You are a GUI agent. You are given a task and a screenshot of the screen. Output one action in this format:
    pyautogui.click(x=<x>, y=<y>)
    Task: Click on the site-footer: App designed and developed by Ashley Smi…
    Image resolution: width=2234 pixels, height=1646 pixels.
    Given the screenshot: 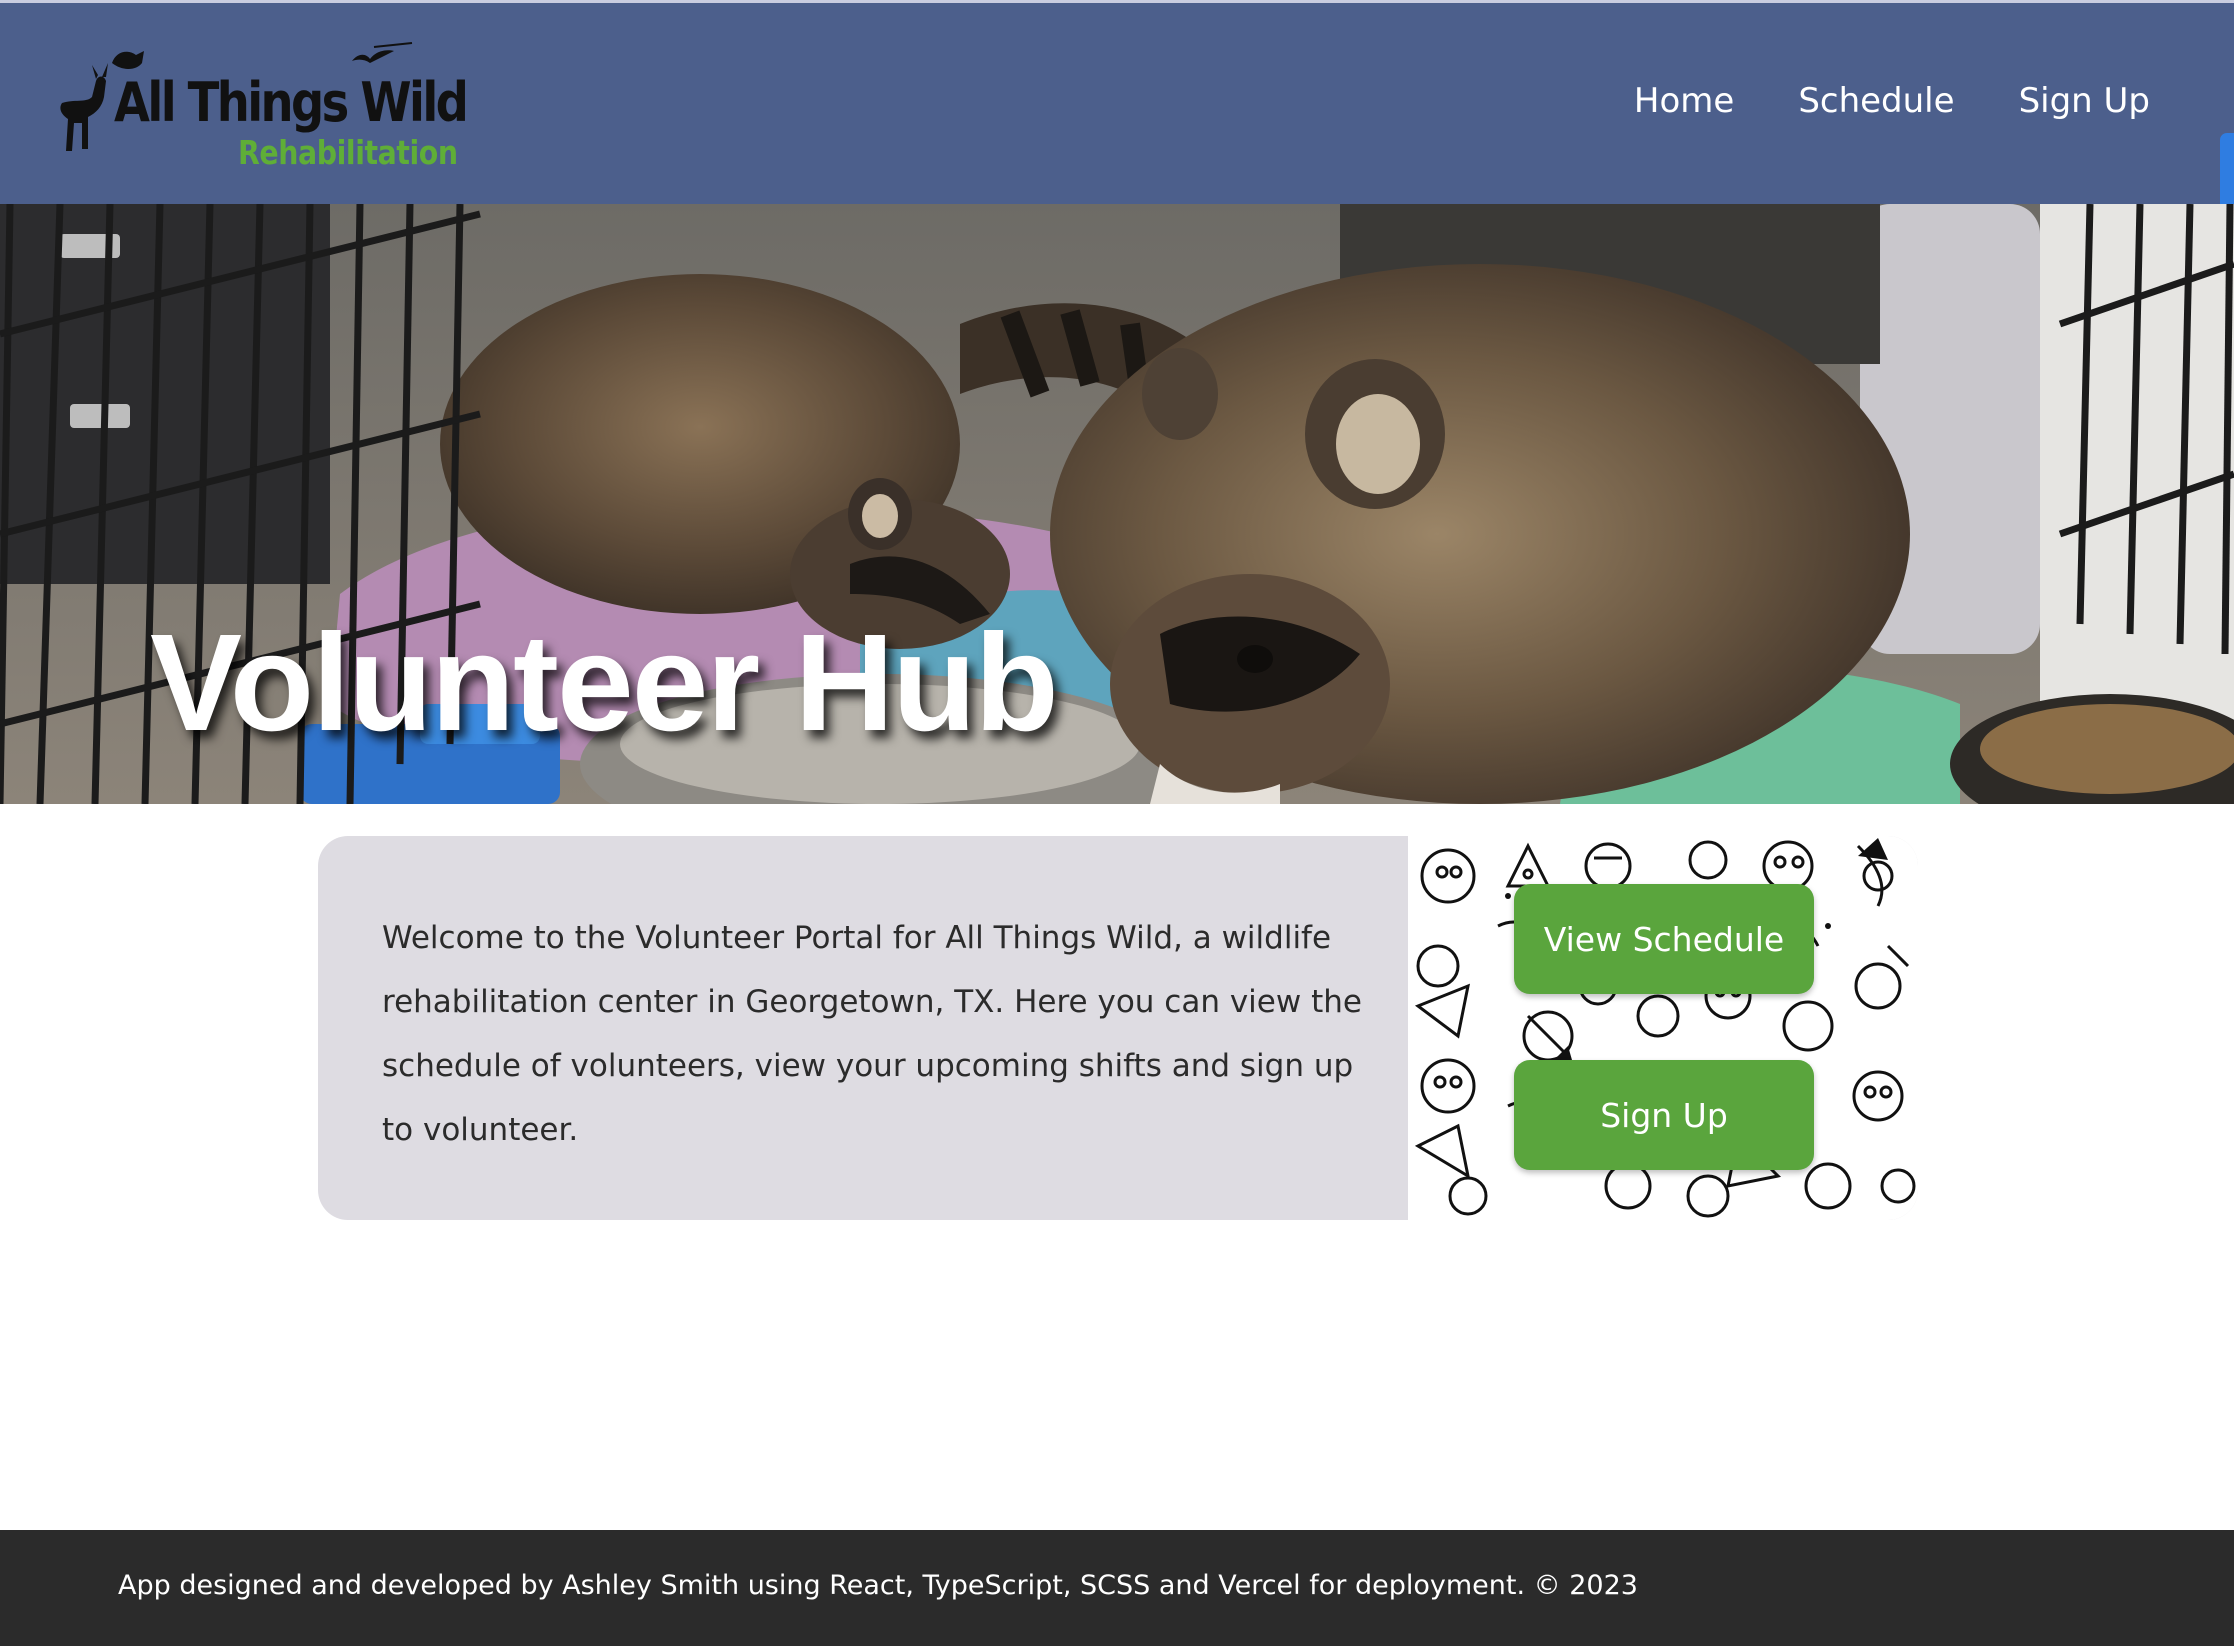 What is the action you would take?
    pyautogui.click(x=1117, y=1588)
    